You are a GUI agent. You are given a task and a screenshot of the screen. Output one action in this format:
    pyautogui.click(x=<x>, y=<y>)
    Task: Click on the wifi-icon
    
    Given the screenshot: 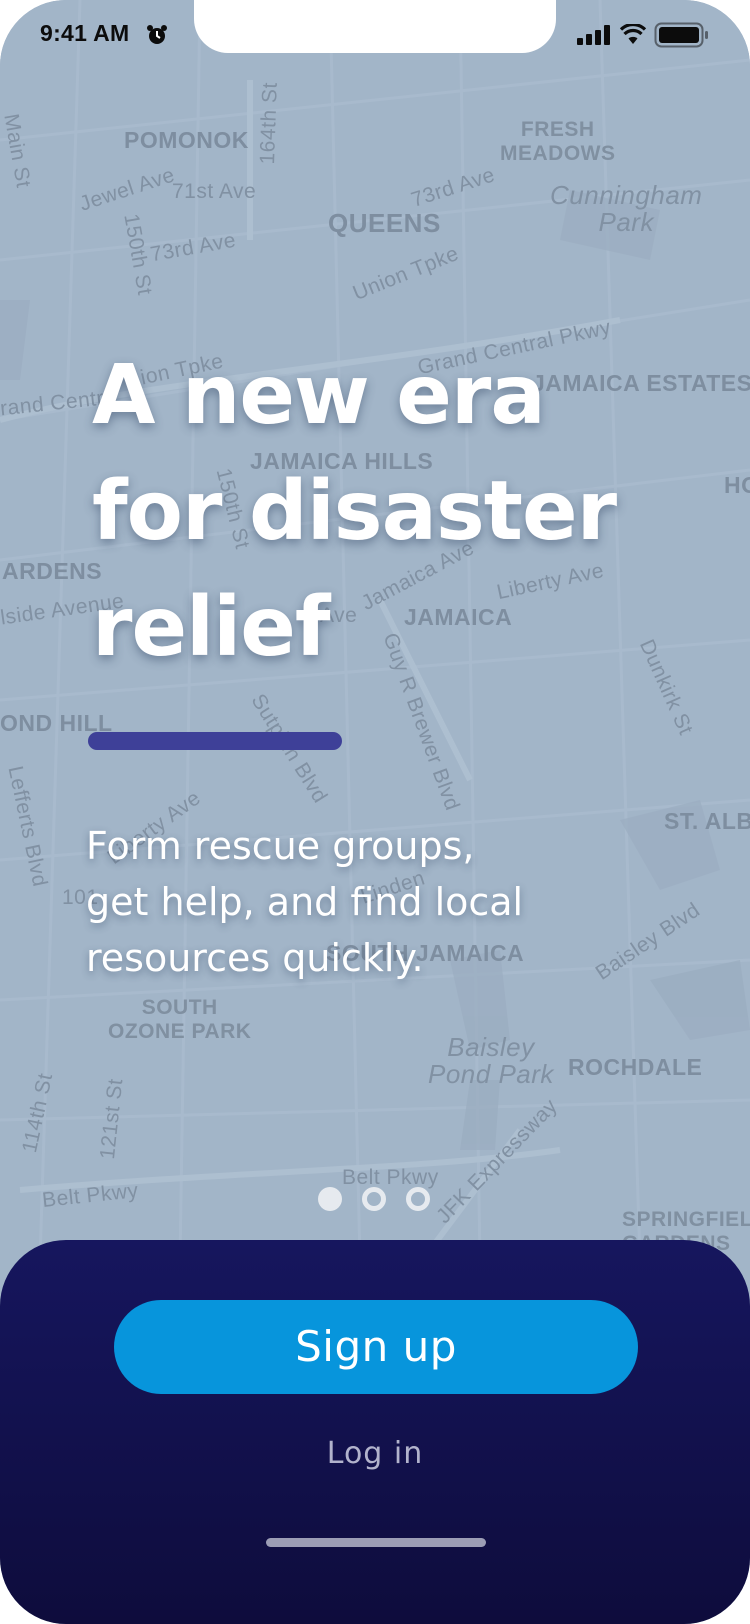 What is the action you would take?
    pyautogui.click(x=633, y=34)
    